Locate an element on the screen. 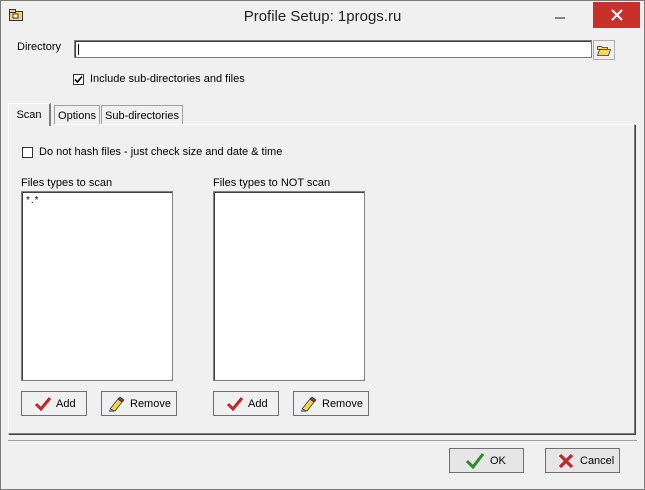  ok-button: OK is located at coordinates (486, 460).